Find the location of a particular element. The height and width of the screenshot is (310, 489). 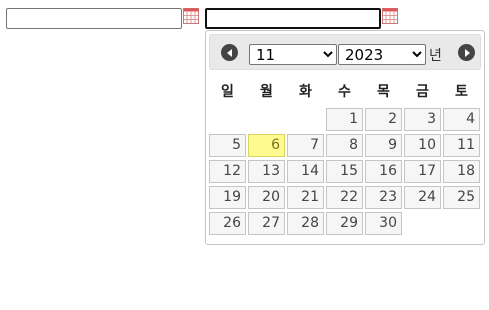

weekday-wed: 수 is located at coordinates (344, 92).